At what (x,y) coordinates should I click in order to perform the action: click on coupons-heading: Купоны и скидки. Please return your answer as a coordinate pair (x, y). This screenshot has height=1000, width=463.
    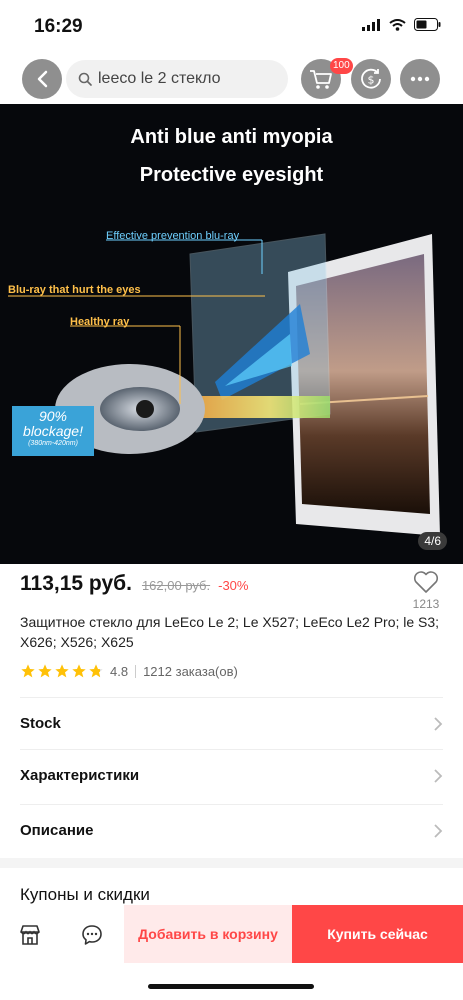
    Looking at the image, I should click on (85, 895).